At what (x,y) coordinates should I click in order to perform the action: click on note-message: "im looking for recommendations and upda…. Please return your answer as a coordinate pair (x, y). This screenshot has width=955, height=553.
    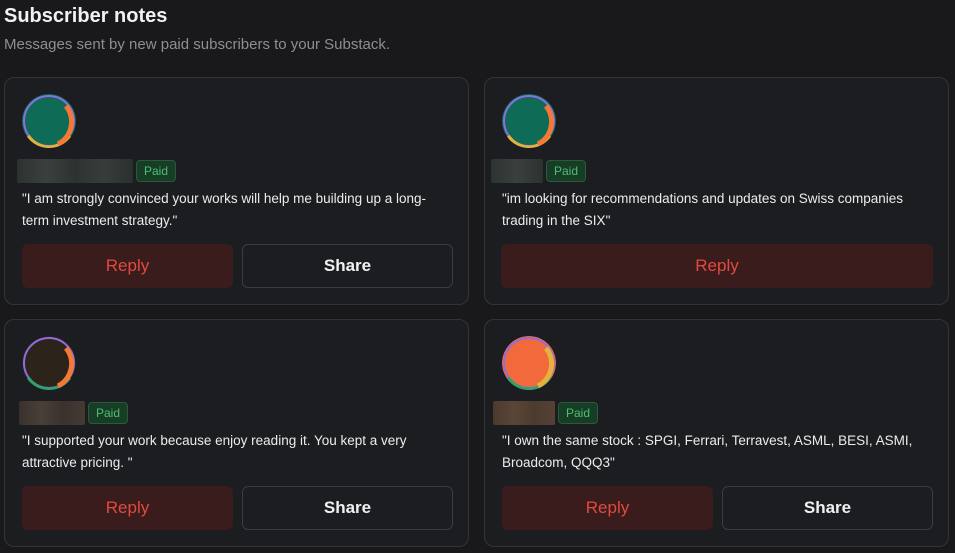
    Looking at the image, I should click on (702, 209).